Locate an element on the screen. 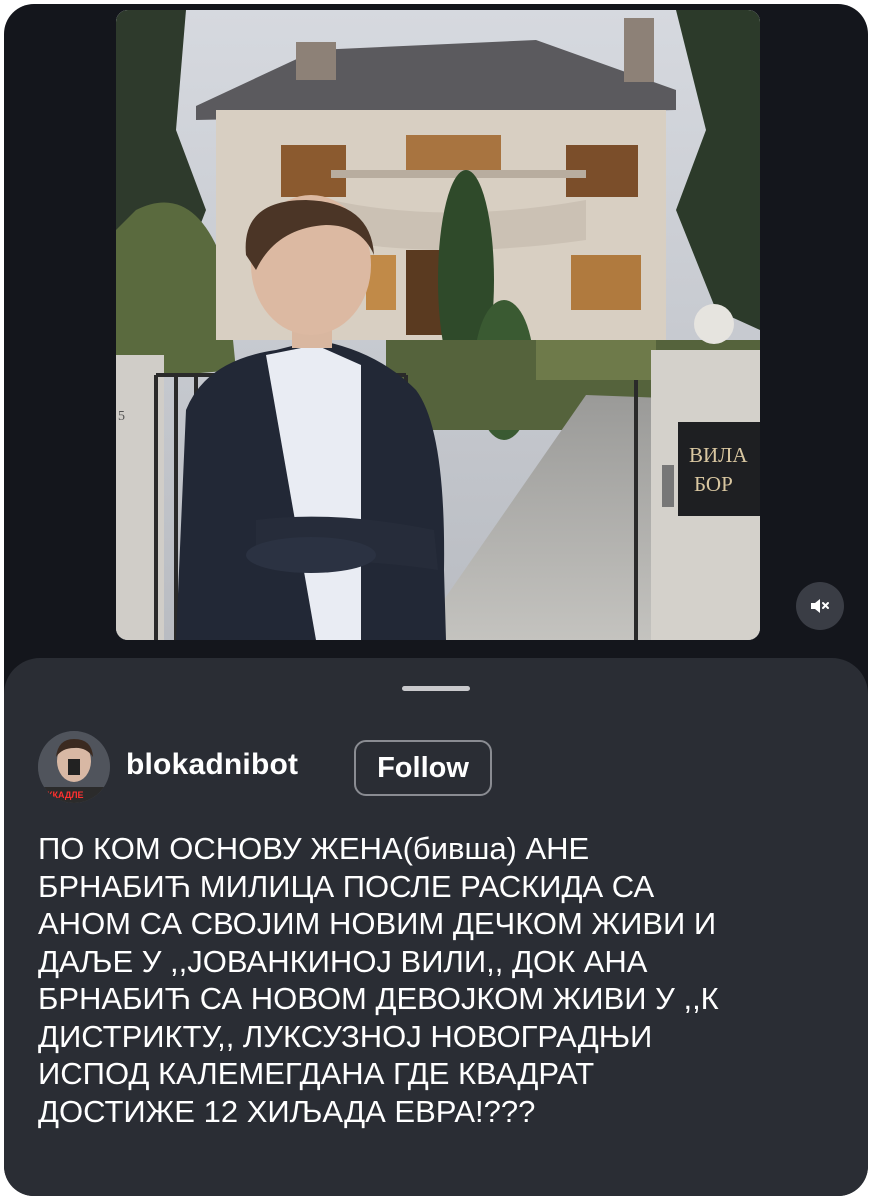  mute-toggle-button is located at coordinates (820, 606).